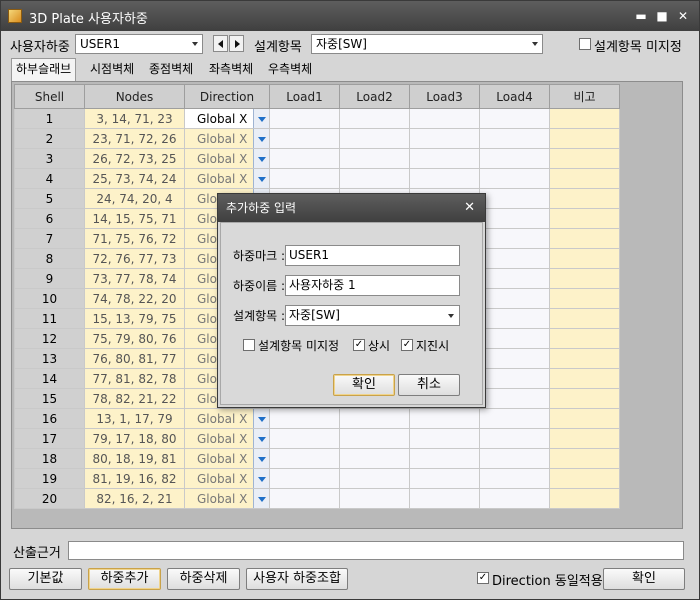 The image size is (700, 600). Describe the element at coordinates (249, 345) in the screenshot. I see `dialog-not-specified-checkbox` at that location.